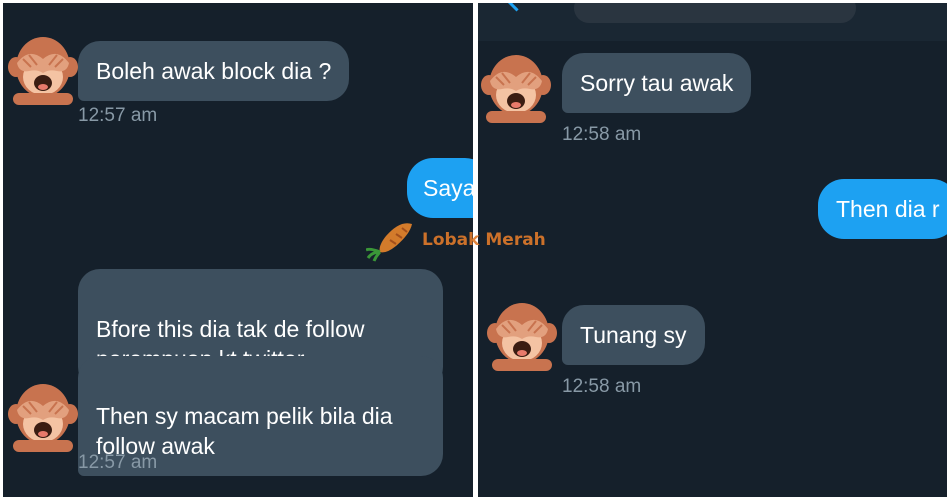 The image size is (950, 500). I want to click on sent-message-bubble: Then dia r, so click(882, 209).